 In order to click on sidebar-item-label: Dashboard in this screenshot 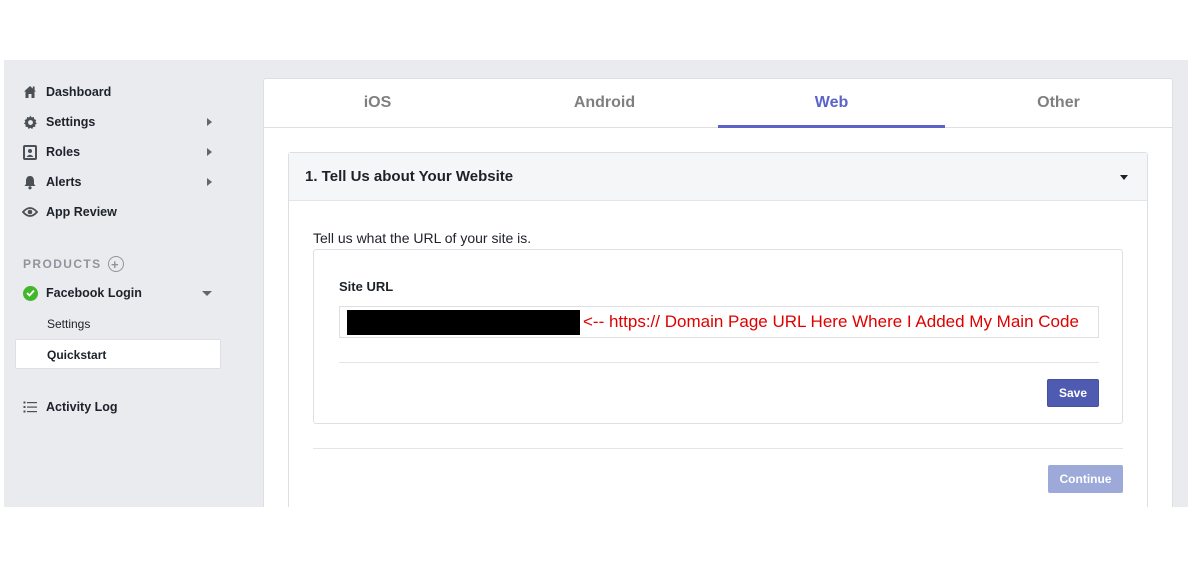, I will do `click(79, 92)`.